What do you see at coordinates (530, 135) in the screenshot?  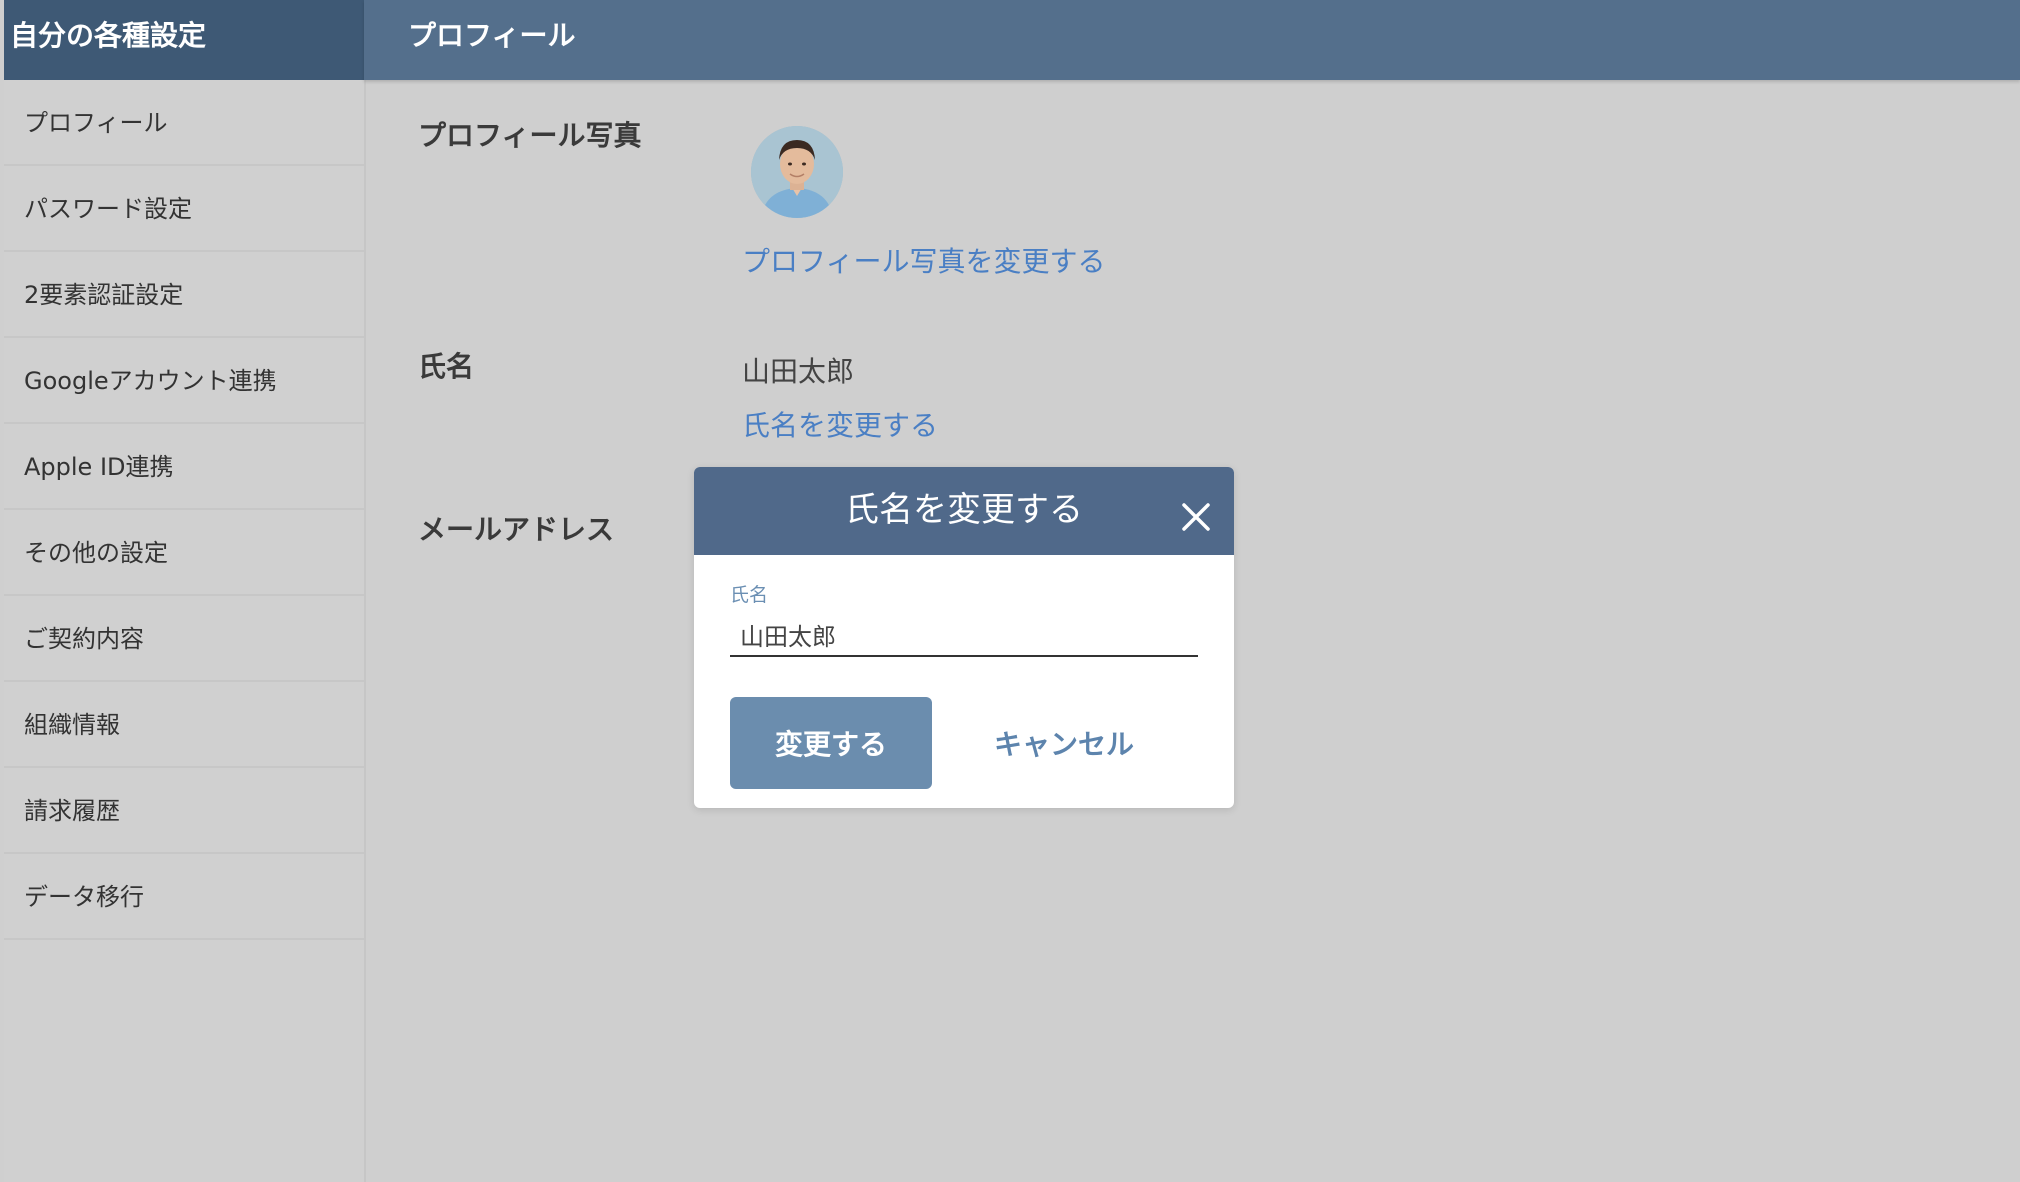 I see `profile-photo-label: プロフィール写真` at bounding box center [530, 135].